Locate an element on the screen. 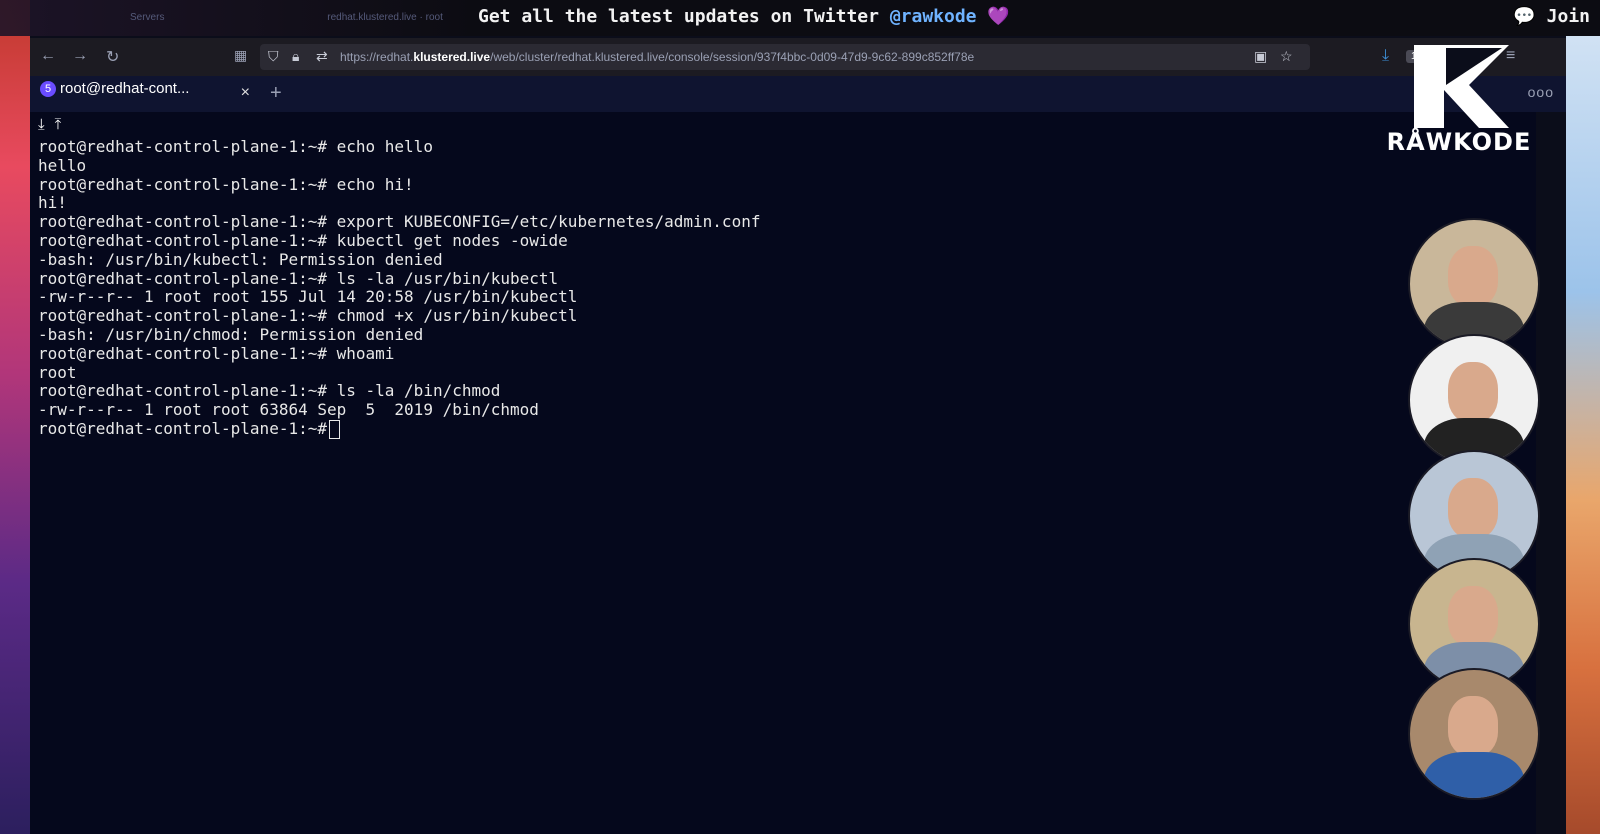  forward-icon: → is located at coordinates (80, 56).